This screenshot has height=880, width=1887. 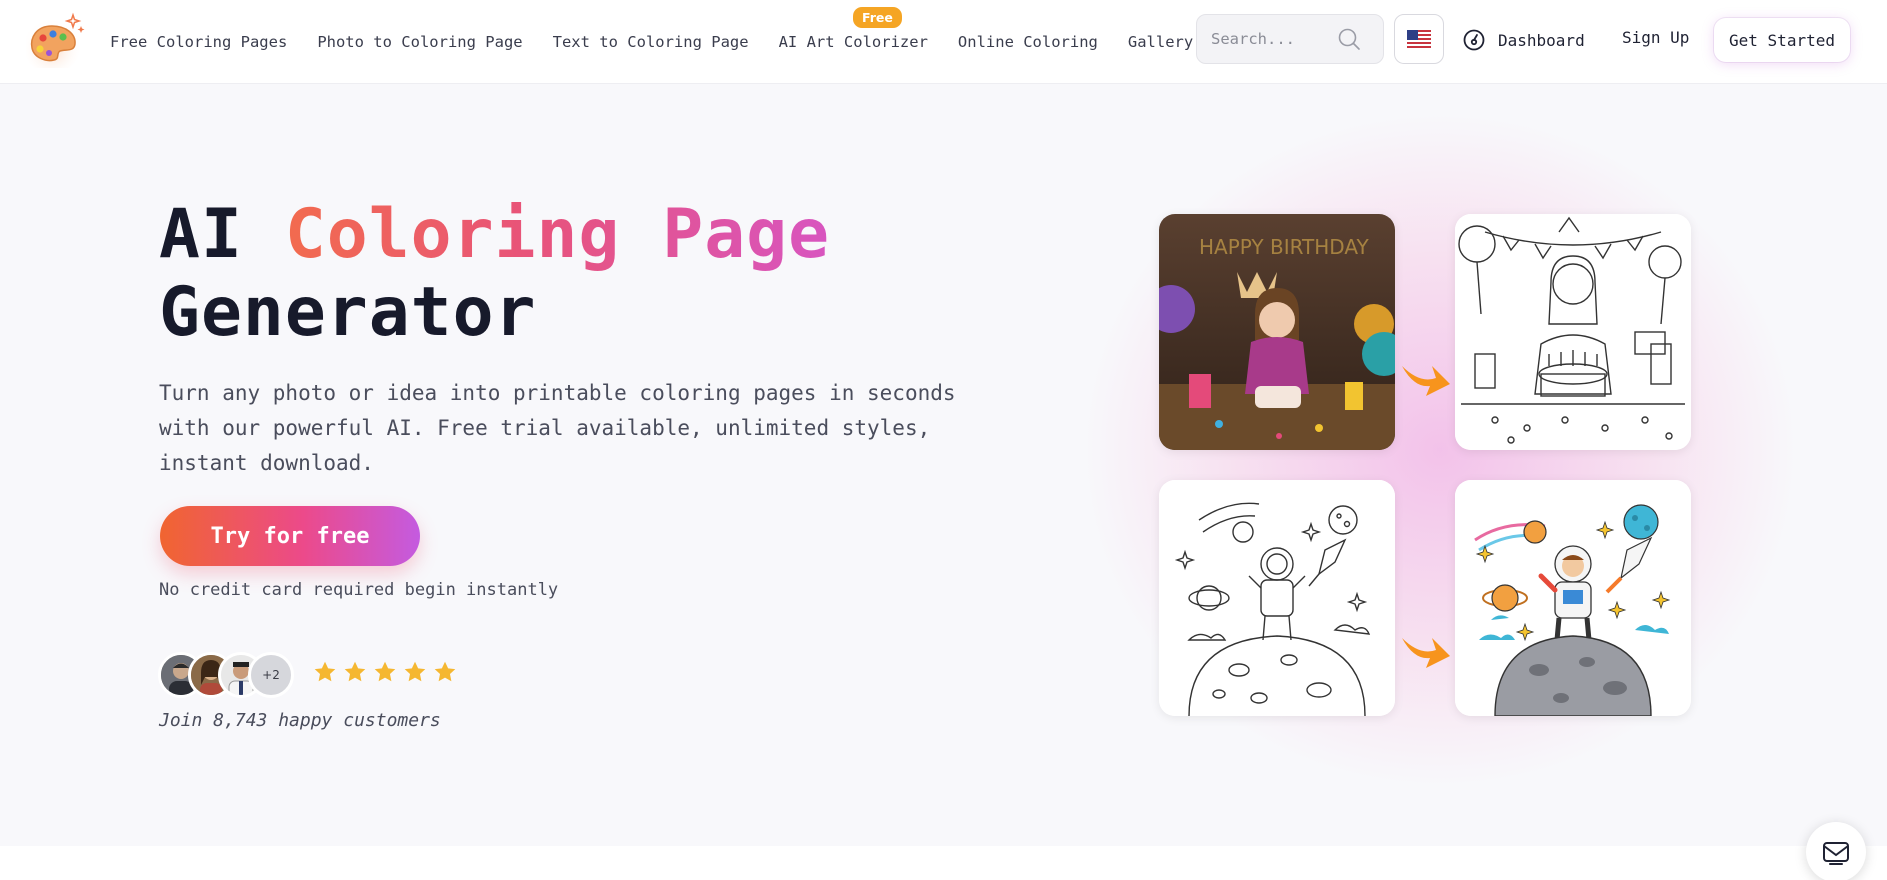 I want to click on astronaut-colored-image, so click(x=1573, y=598).